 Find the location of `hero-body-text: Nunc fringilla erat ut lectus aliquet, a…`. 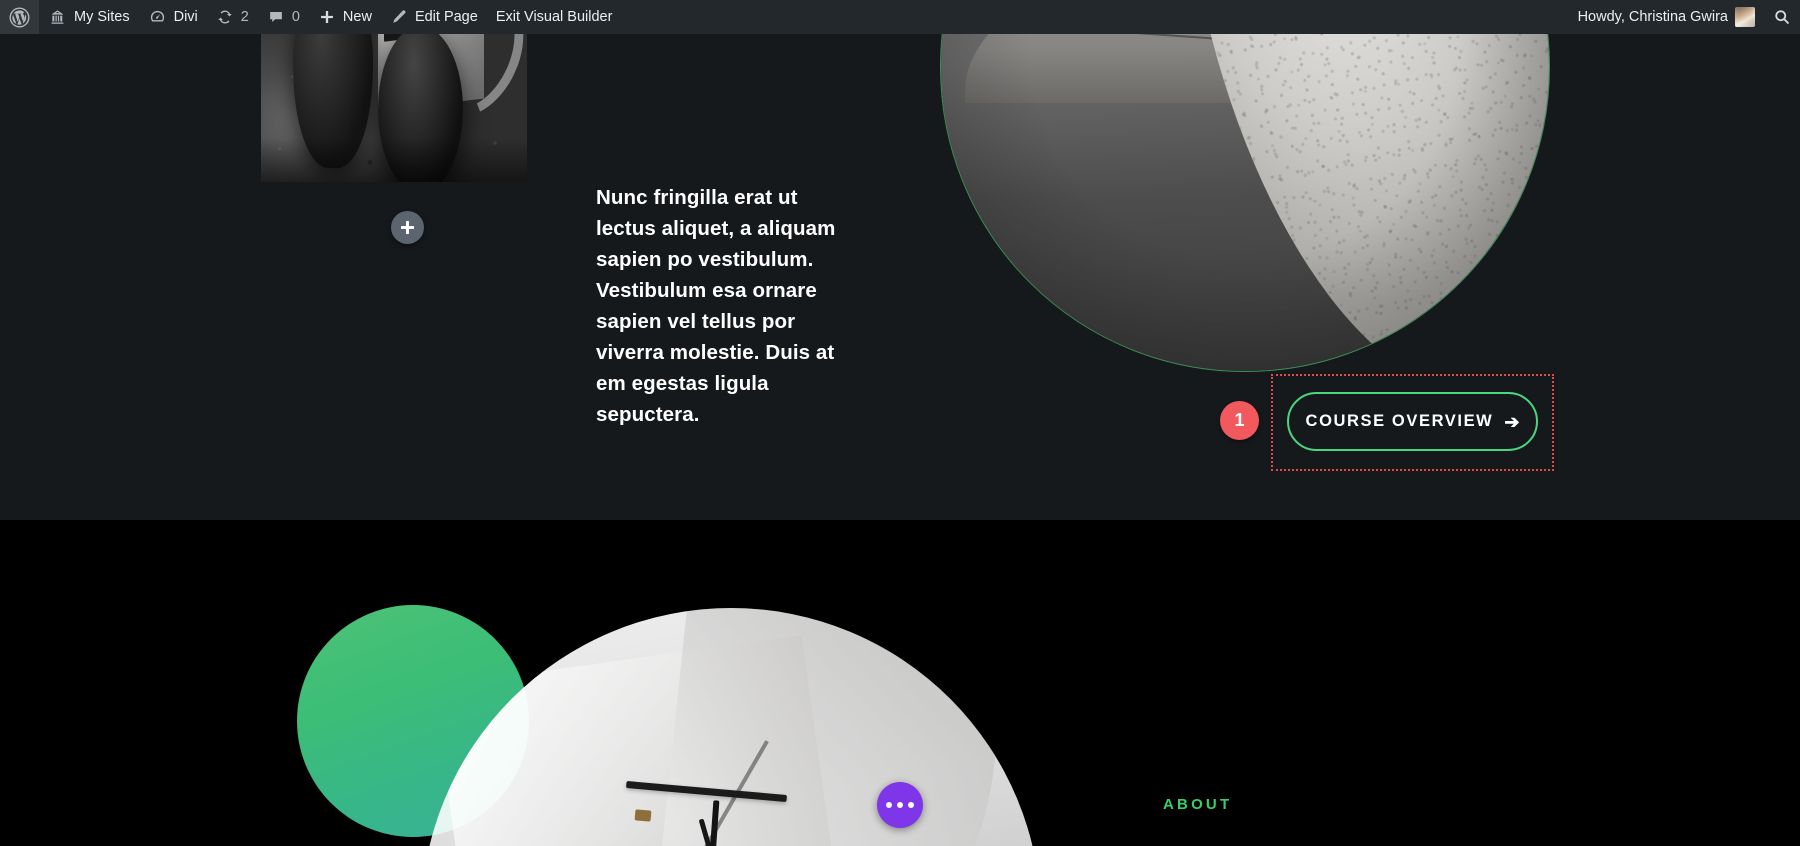

hero-body-text: Nunc fringilla erat ut lectus aliquet, a… is located at coordinates (716, 306).